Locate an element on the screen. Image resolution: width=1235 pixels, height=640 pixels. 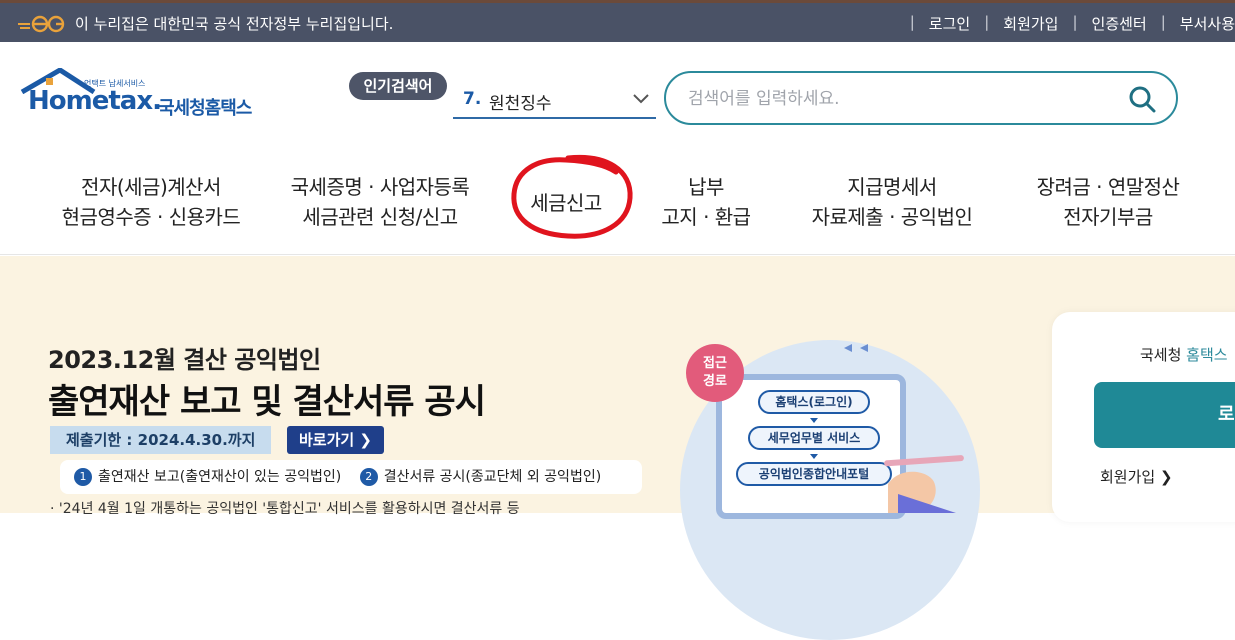
popular-search-select: 7. 원천징수 is located at coordinates (554, 101).